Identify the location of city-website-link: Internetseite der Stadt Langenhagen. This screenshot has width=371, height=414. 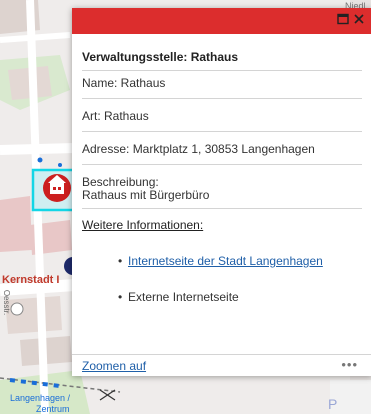
(225, 261).